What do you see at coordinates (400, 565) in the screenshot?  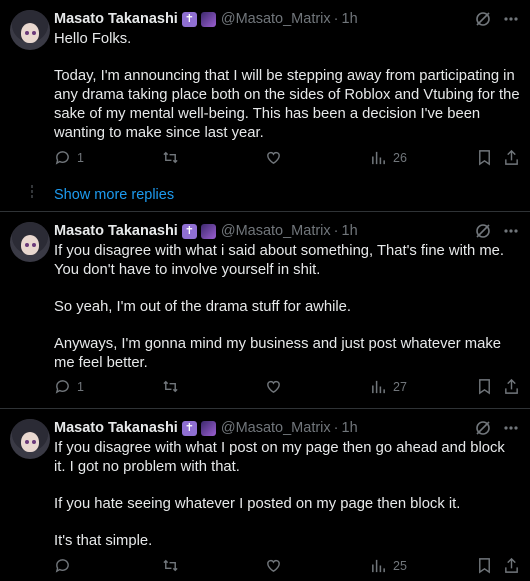 I see `views-count: 25` at bounding box center [400, 565].